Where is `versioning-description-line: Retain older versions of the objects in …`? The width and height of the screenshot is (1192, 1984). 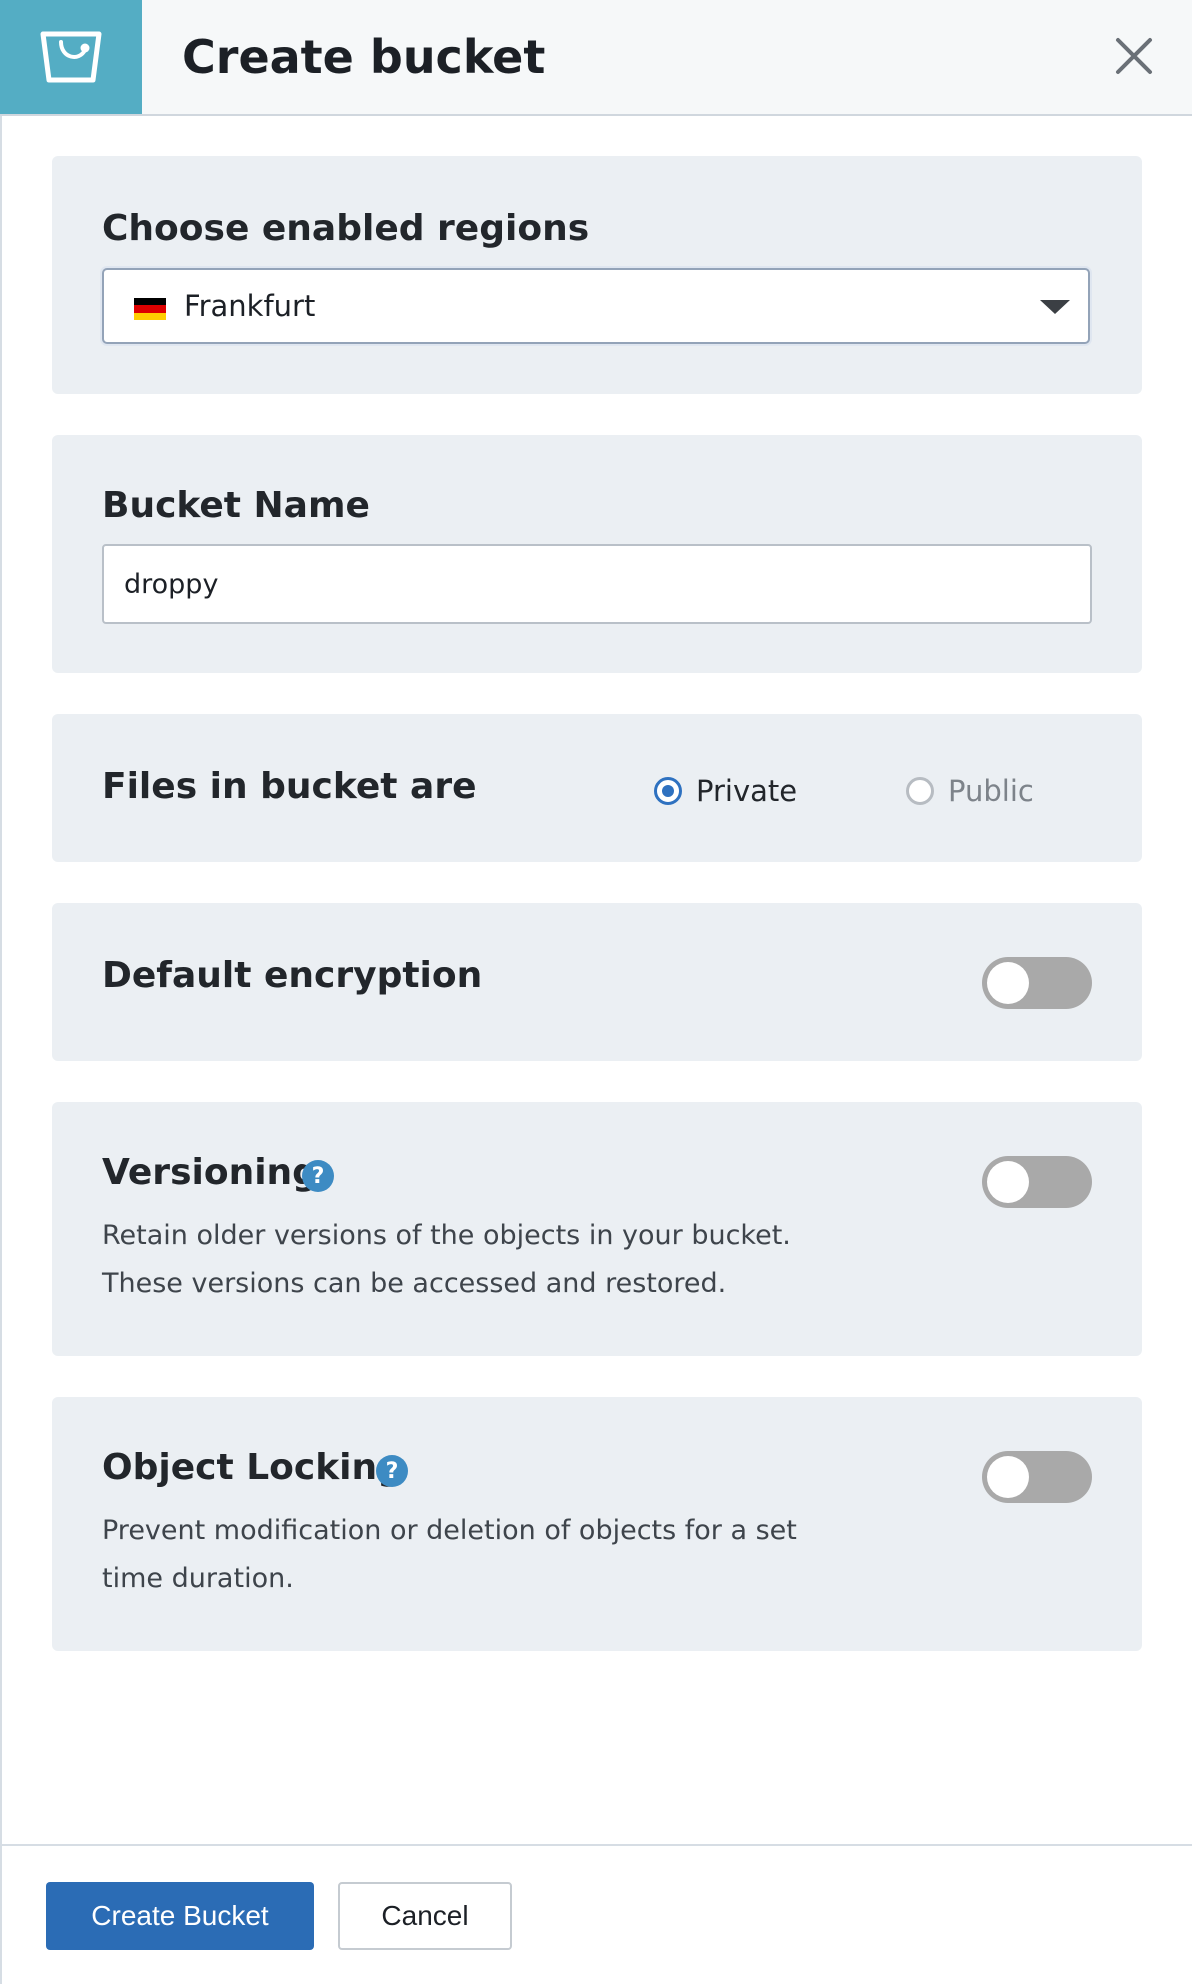 versioning-description-line: Retain older versions of the objects in … is located at coordinates (446, 1235).